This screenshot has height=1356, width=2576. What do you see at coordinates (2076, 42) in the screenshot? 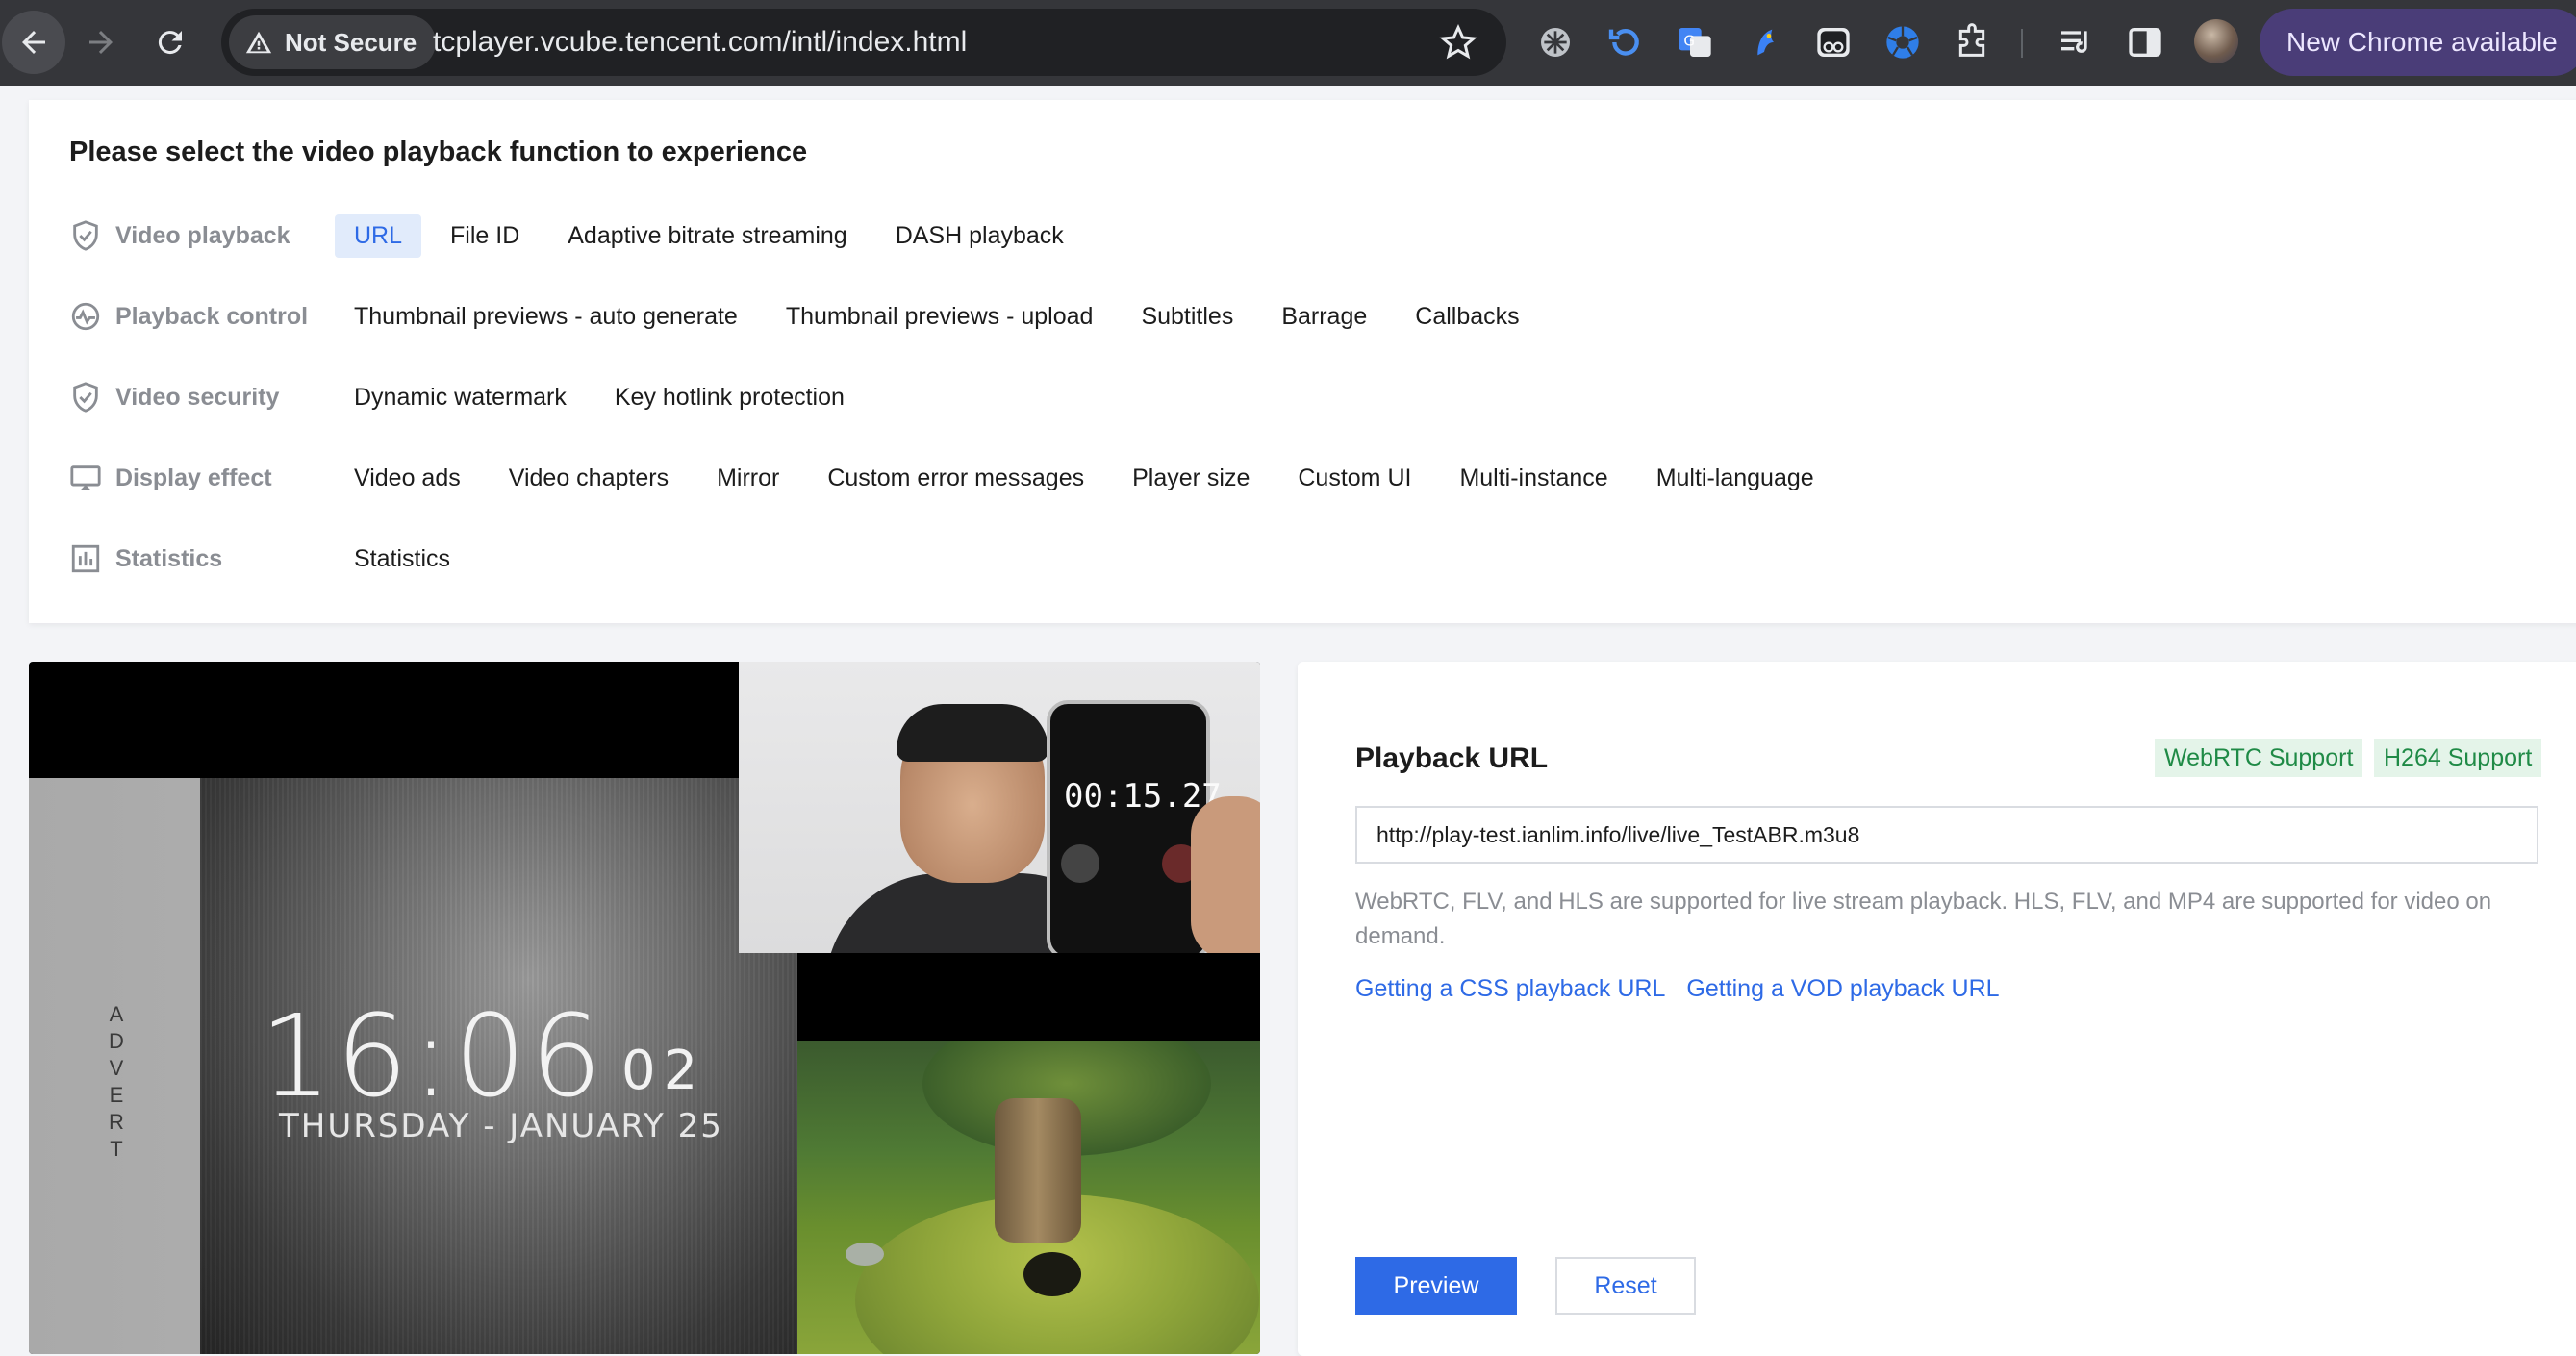
I see `media-queue-icon` at bounding box center [2076, 42].